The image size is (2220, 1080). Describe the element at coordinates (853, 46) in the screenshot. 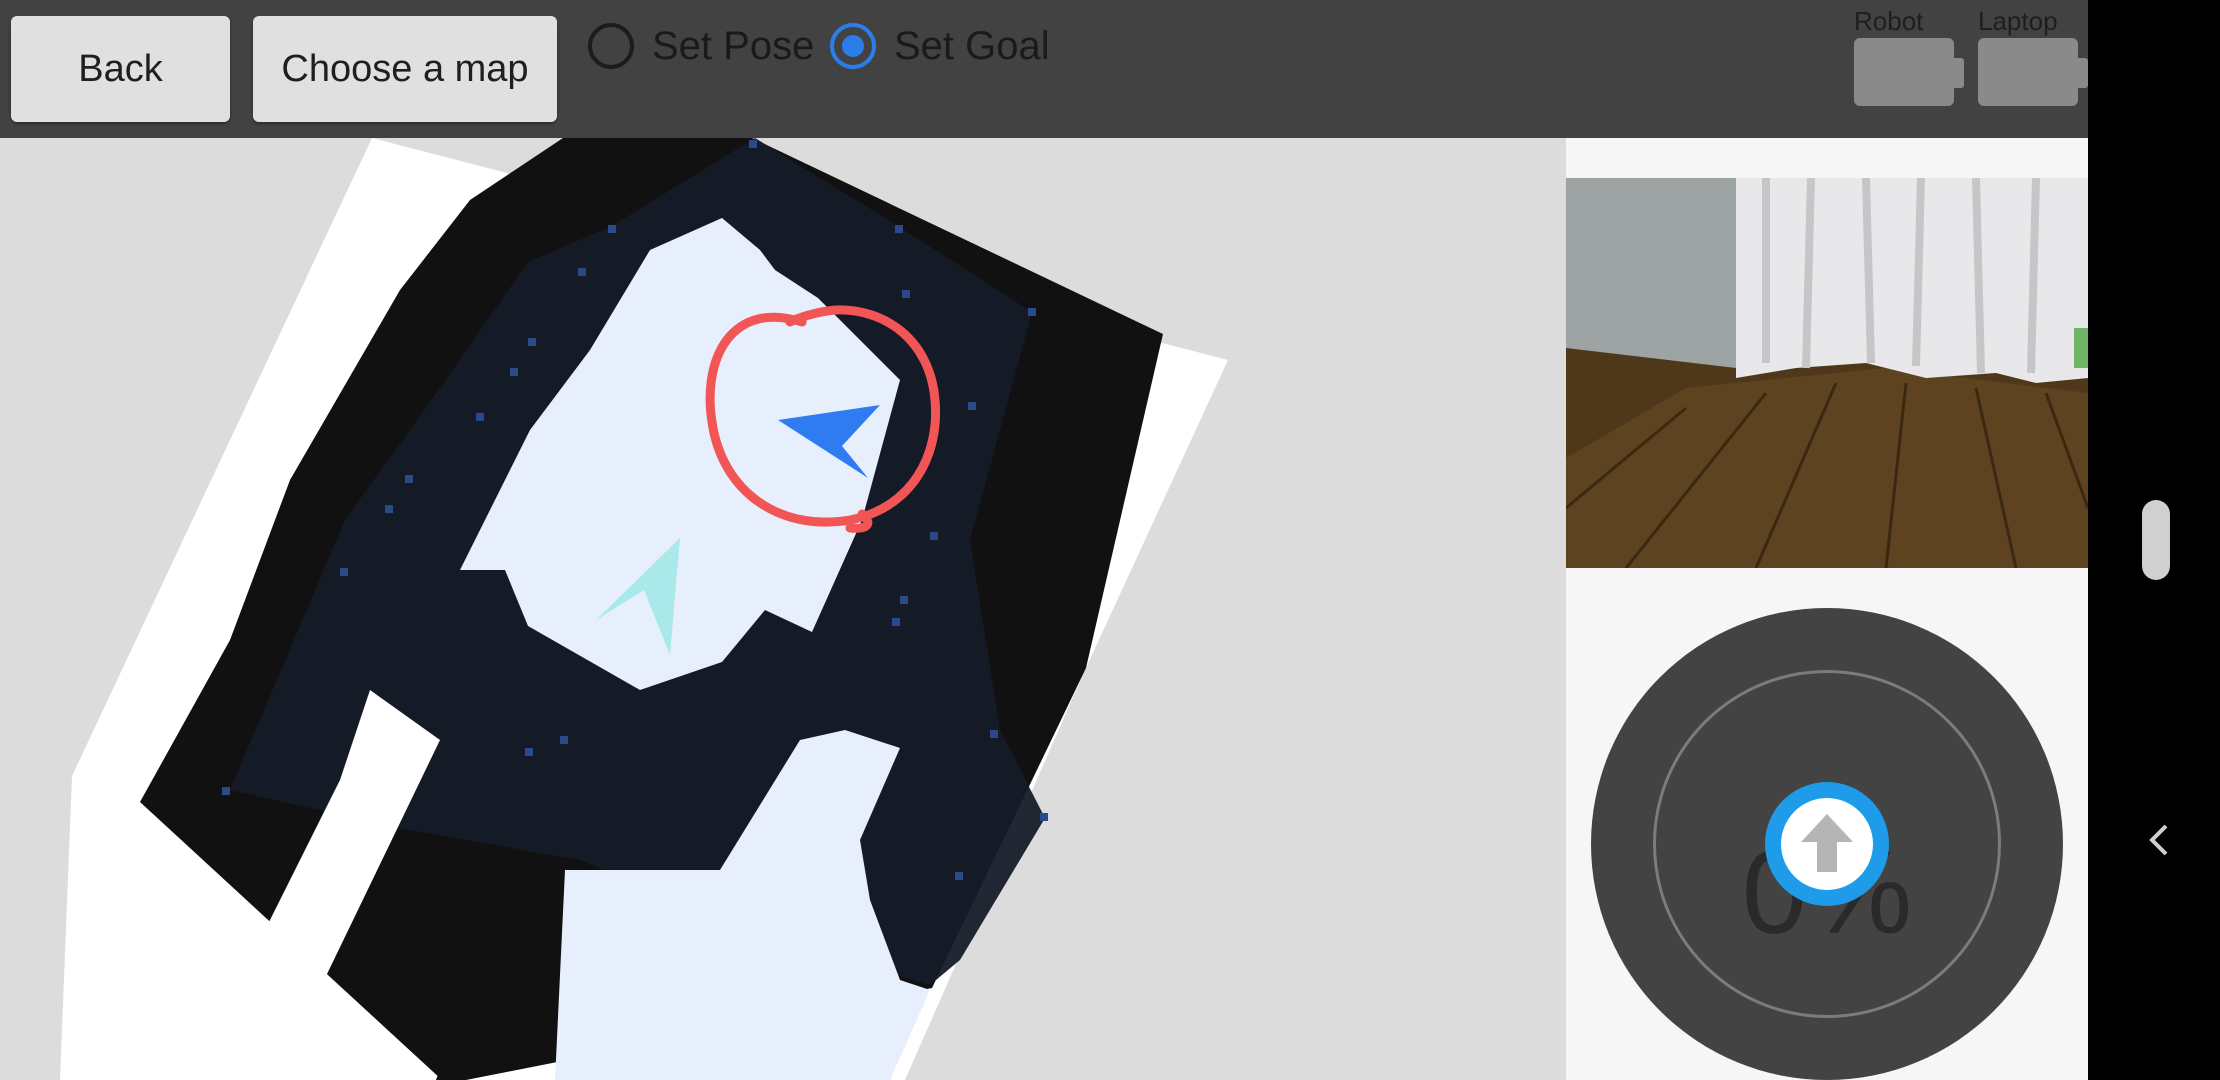

I see `set-goal-radio-icon` at that location.